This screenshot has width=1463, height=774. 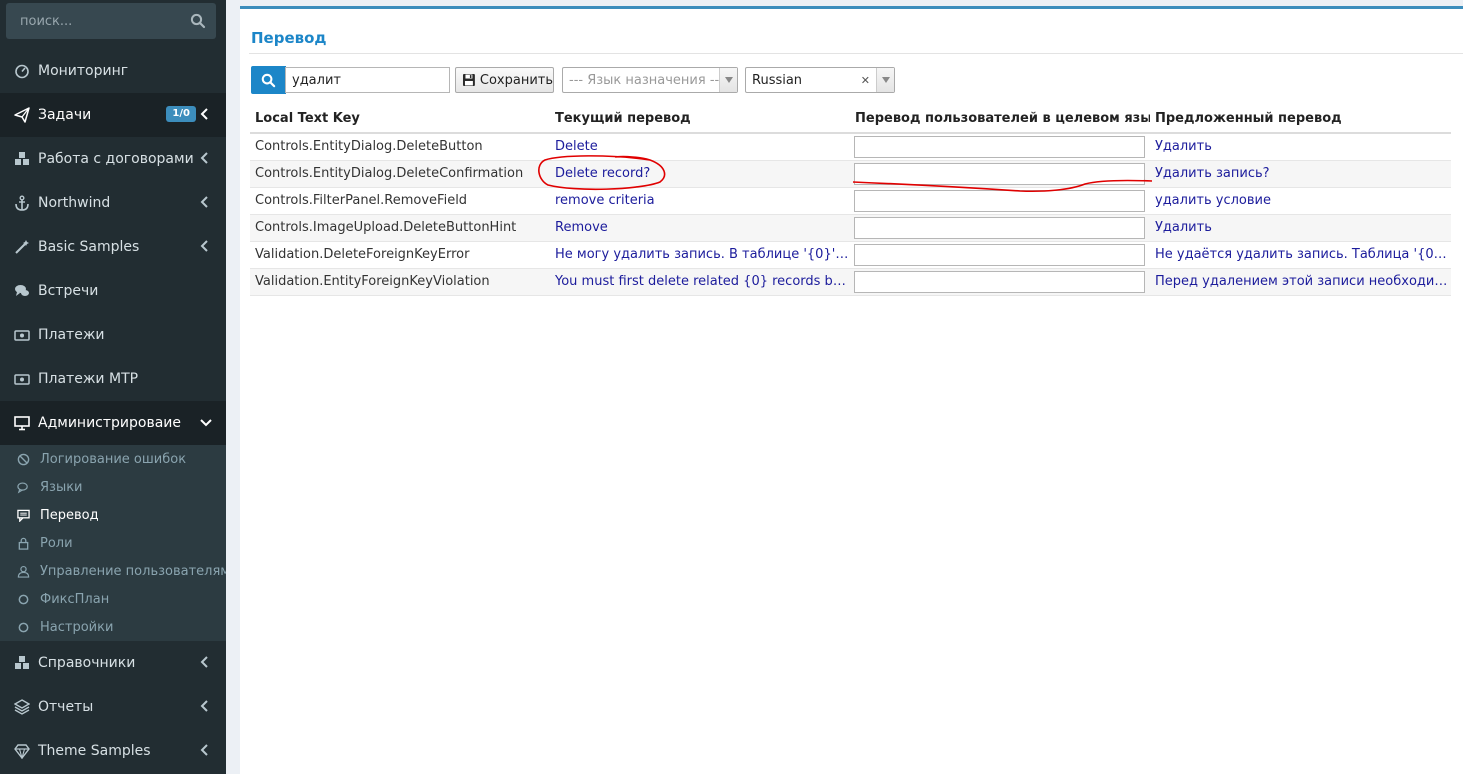 What do you see at coordinates (113, 599) in the screenshot?
I see `sidebar-item-fixplan: ФиксПлан` at bounding box center [113, 599].